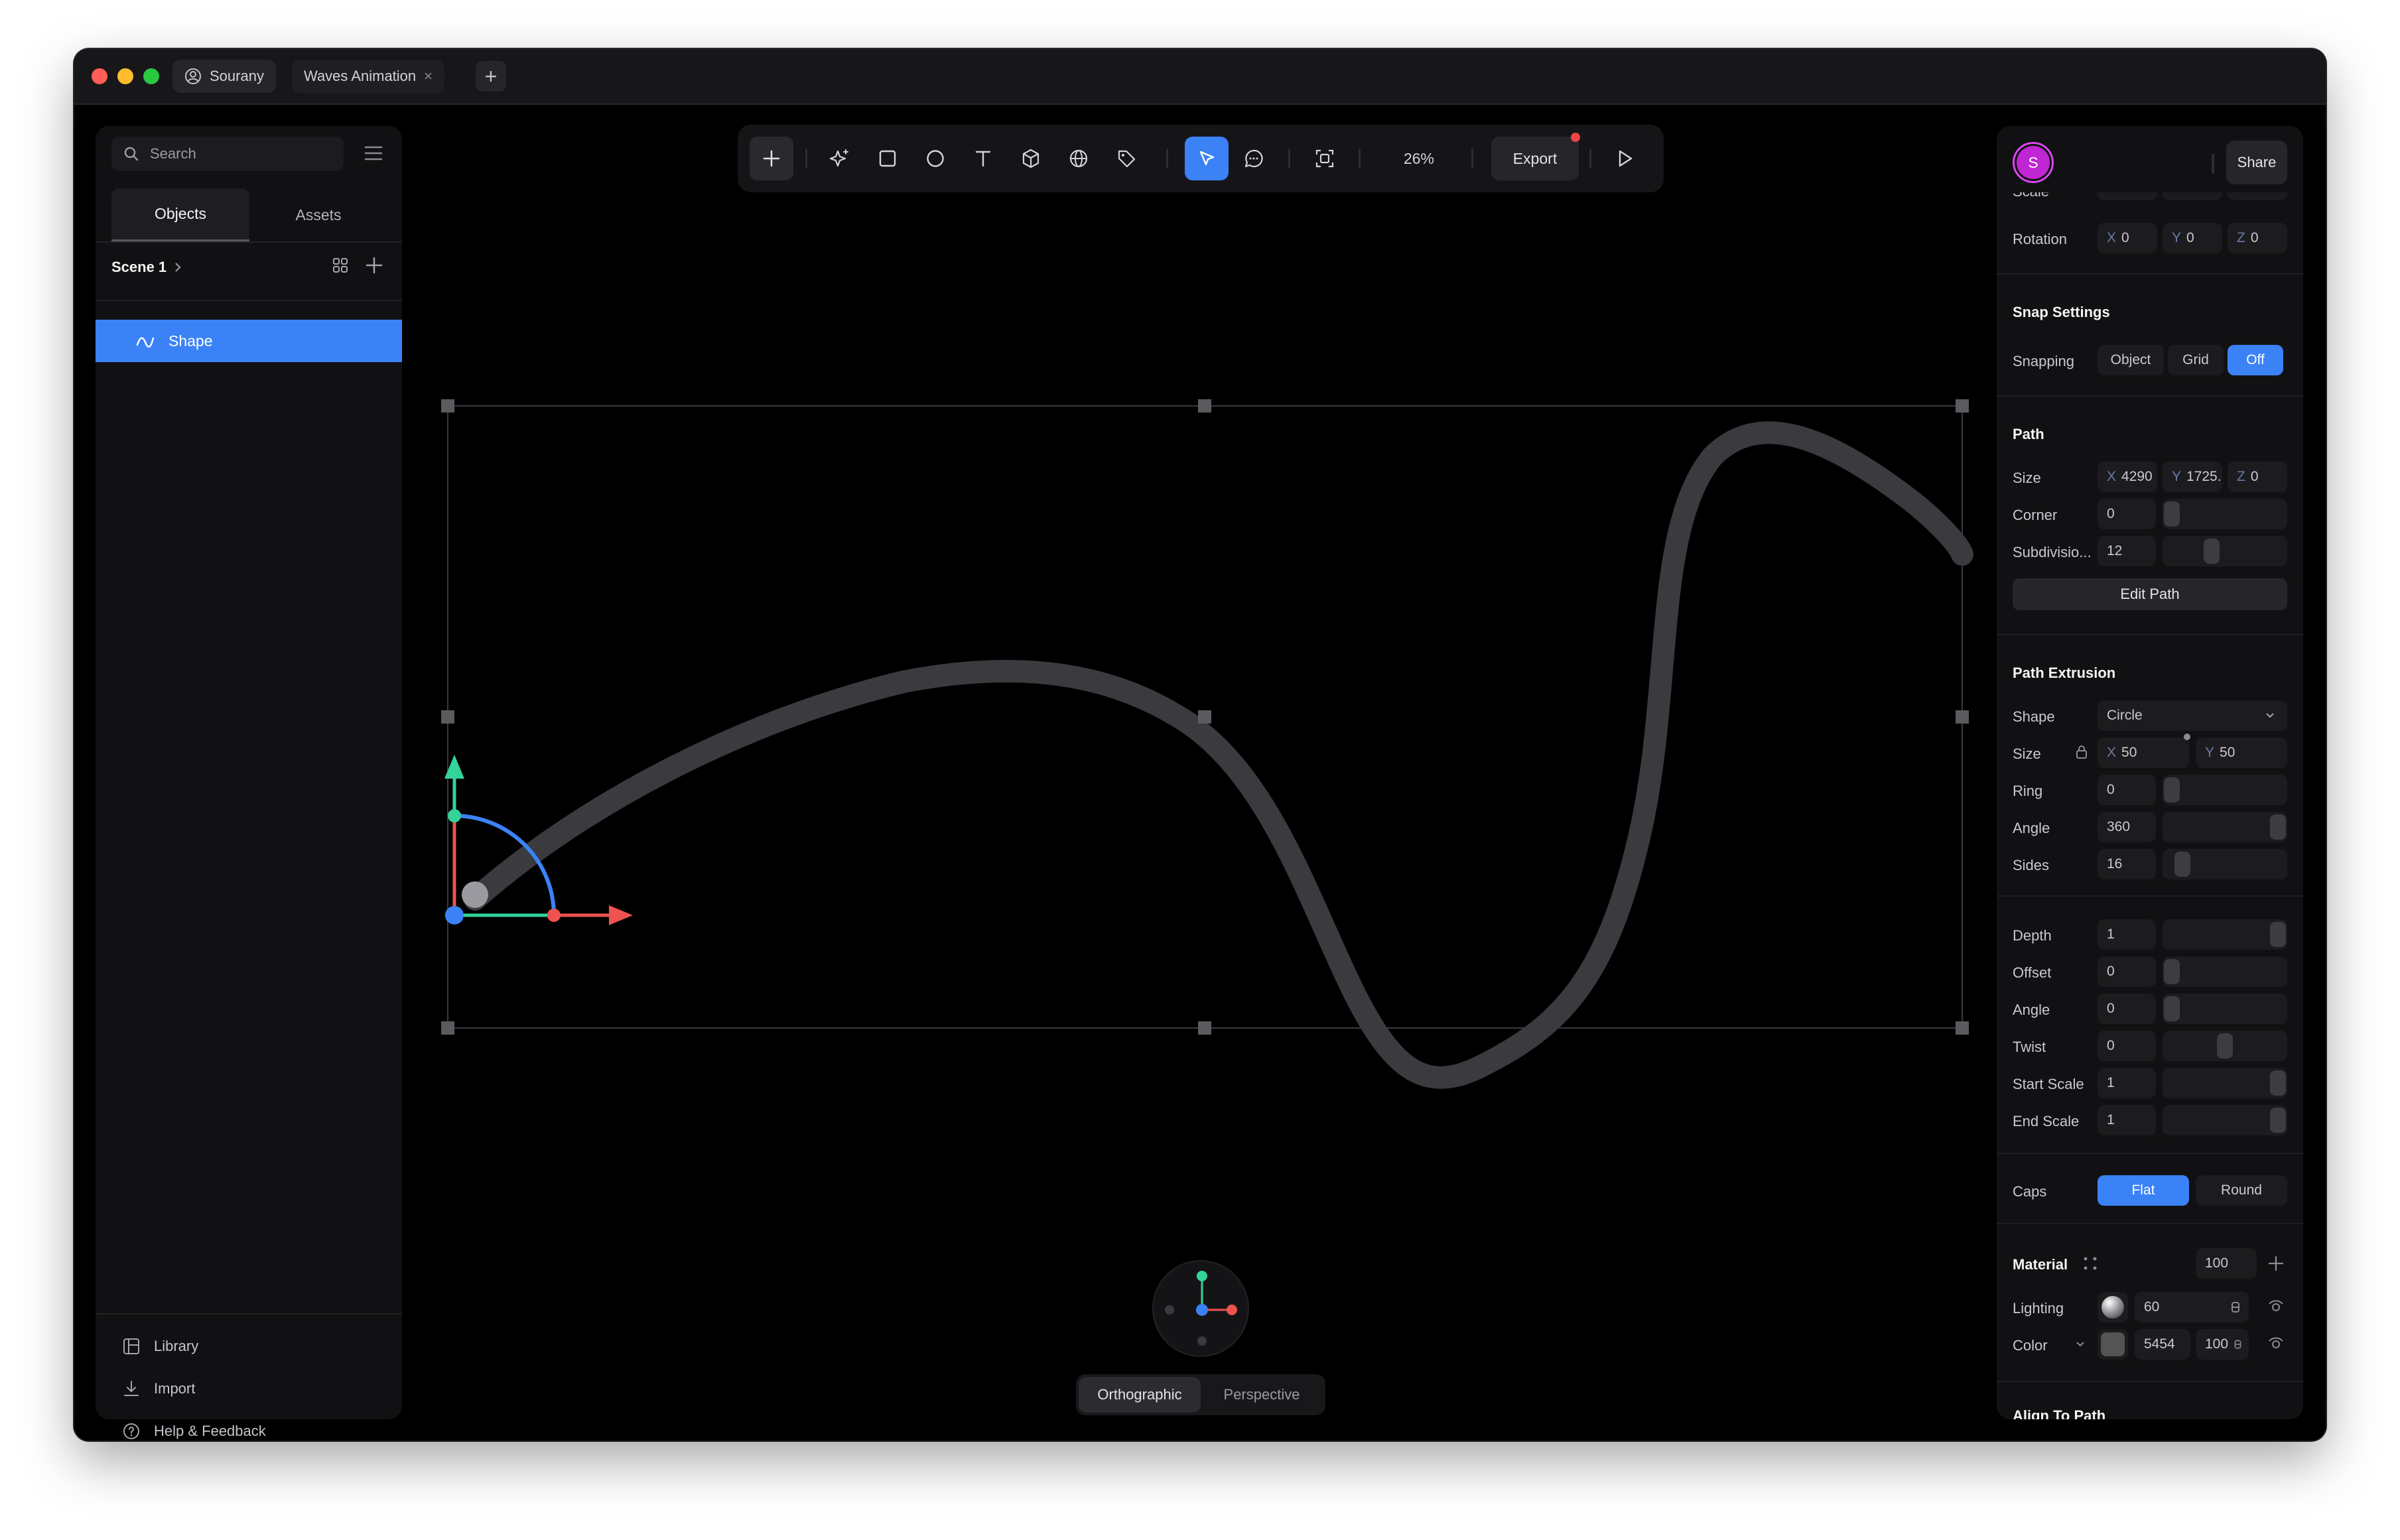 The image size is (2400, 1540). I want to click on caps-round-button: Round, so click(2241, 1190).